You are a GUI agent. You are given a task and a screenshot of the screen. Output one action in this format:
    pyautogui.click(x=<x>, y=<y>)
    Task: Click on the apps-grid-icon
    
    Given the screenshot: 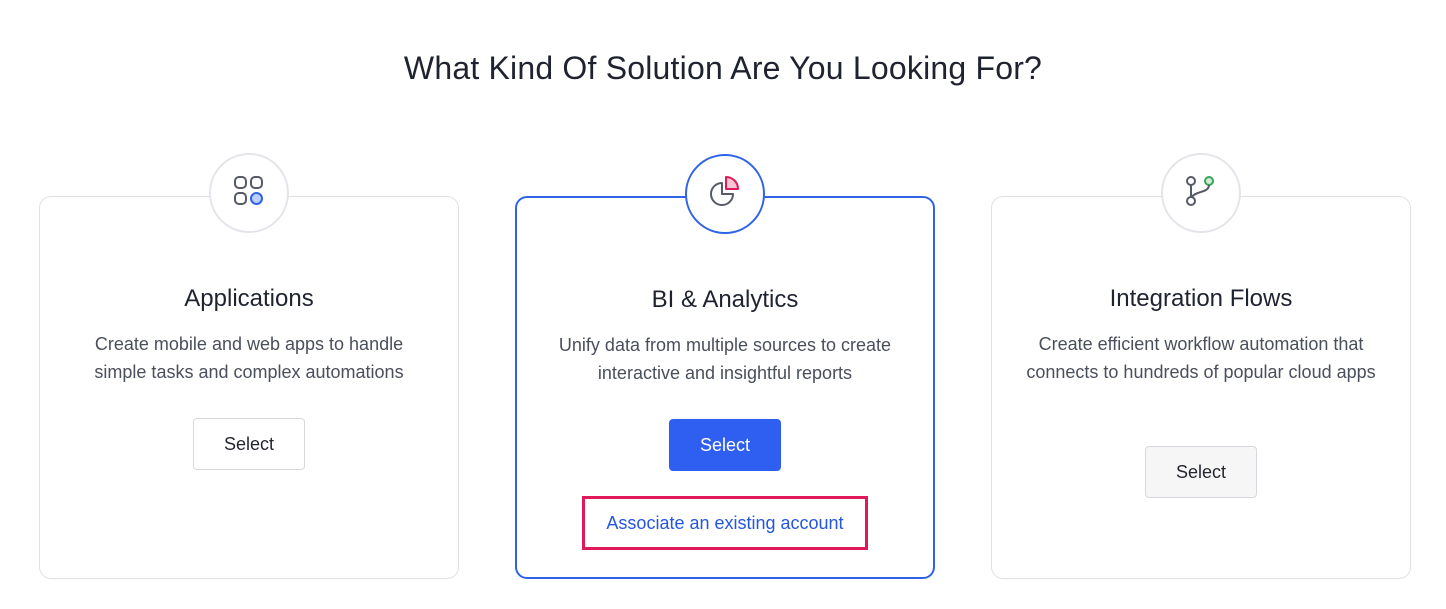 What is the action you would take?
    pyautogui.click(x=249, y=193)
    